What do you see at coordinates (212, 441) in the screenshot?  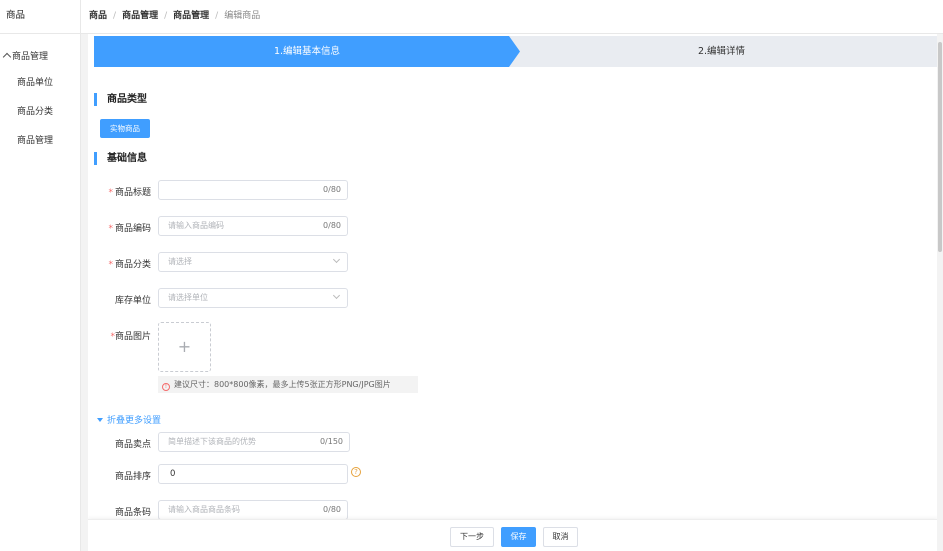 I see `selling-point-placeholder: 简单描述下该商品的优势` at bounding box center [212, 441].